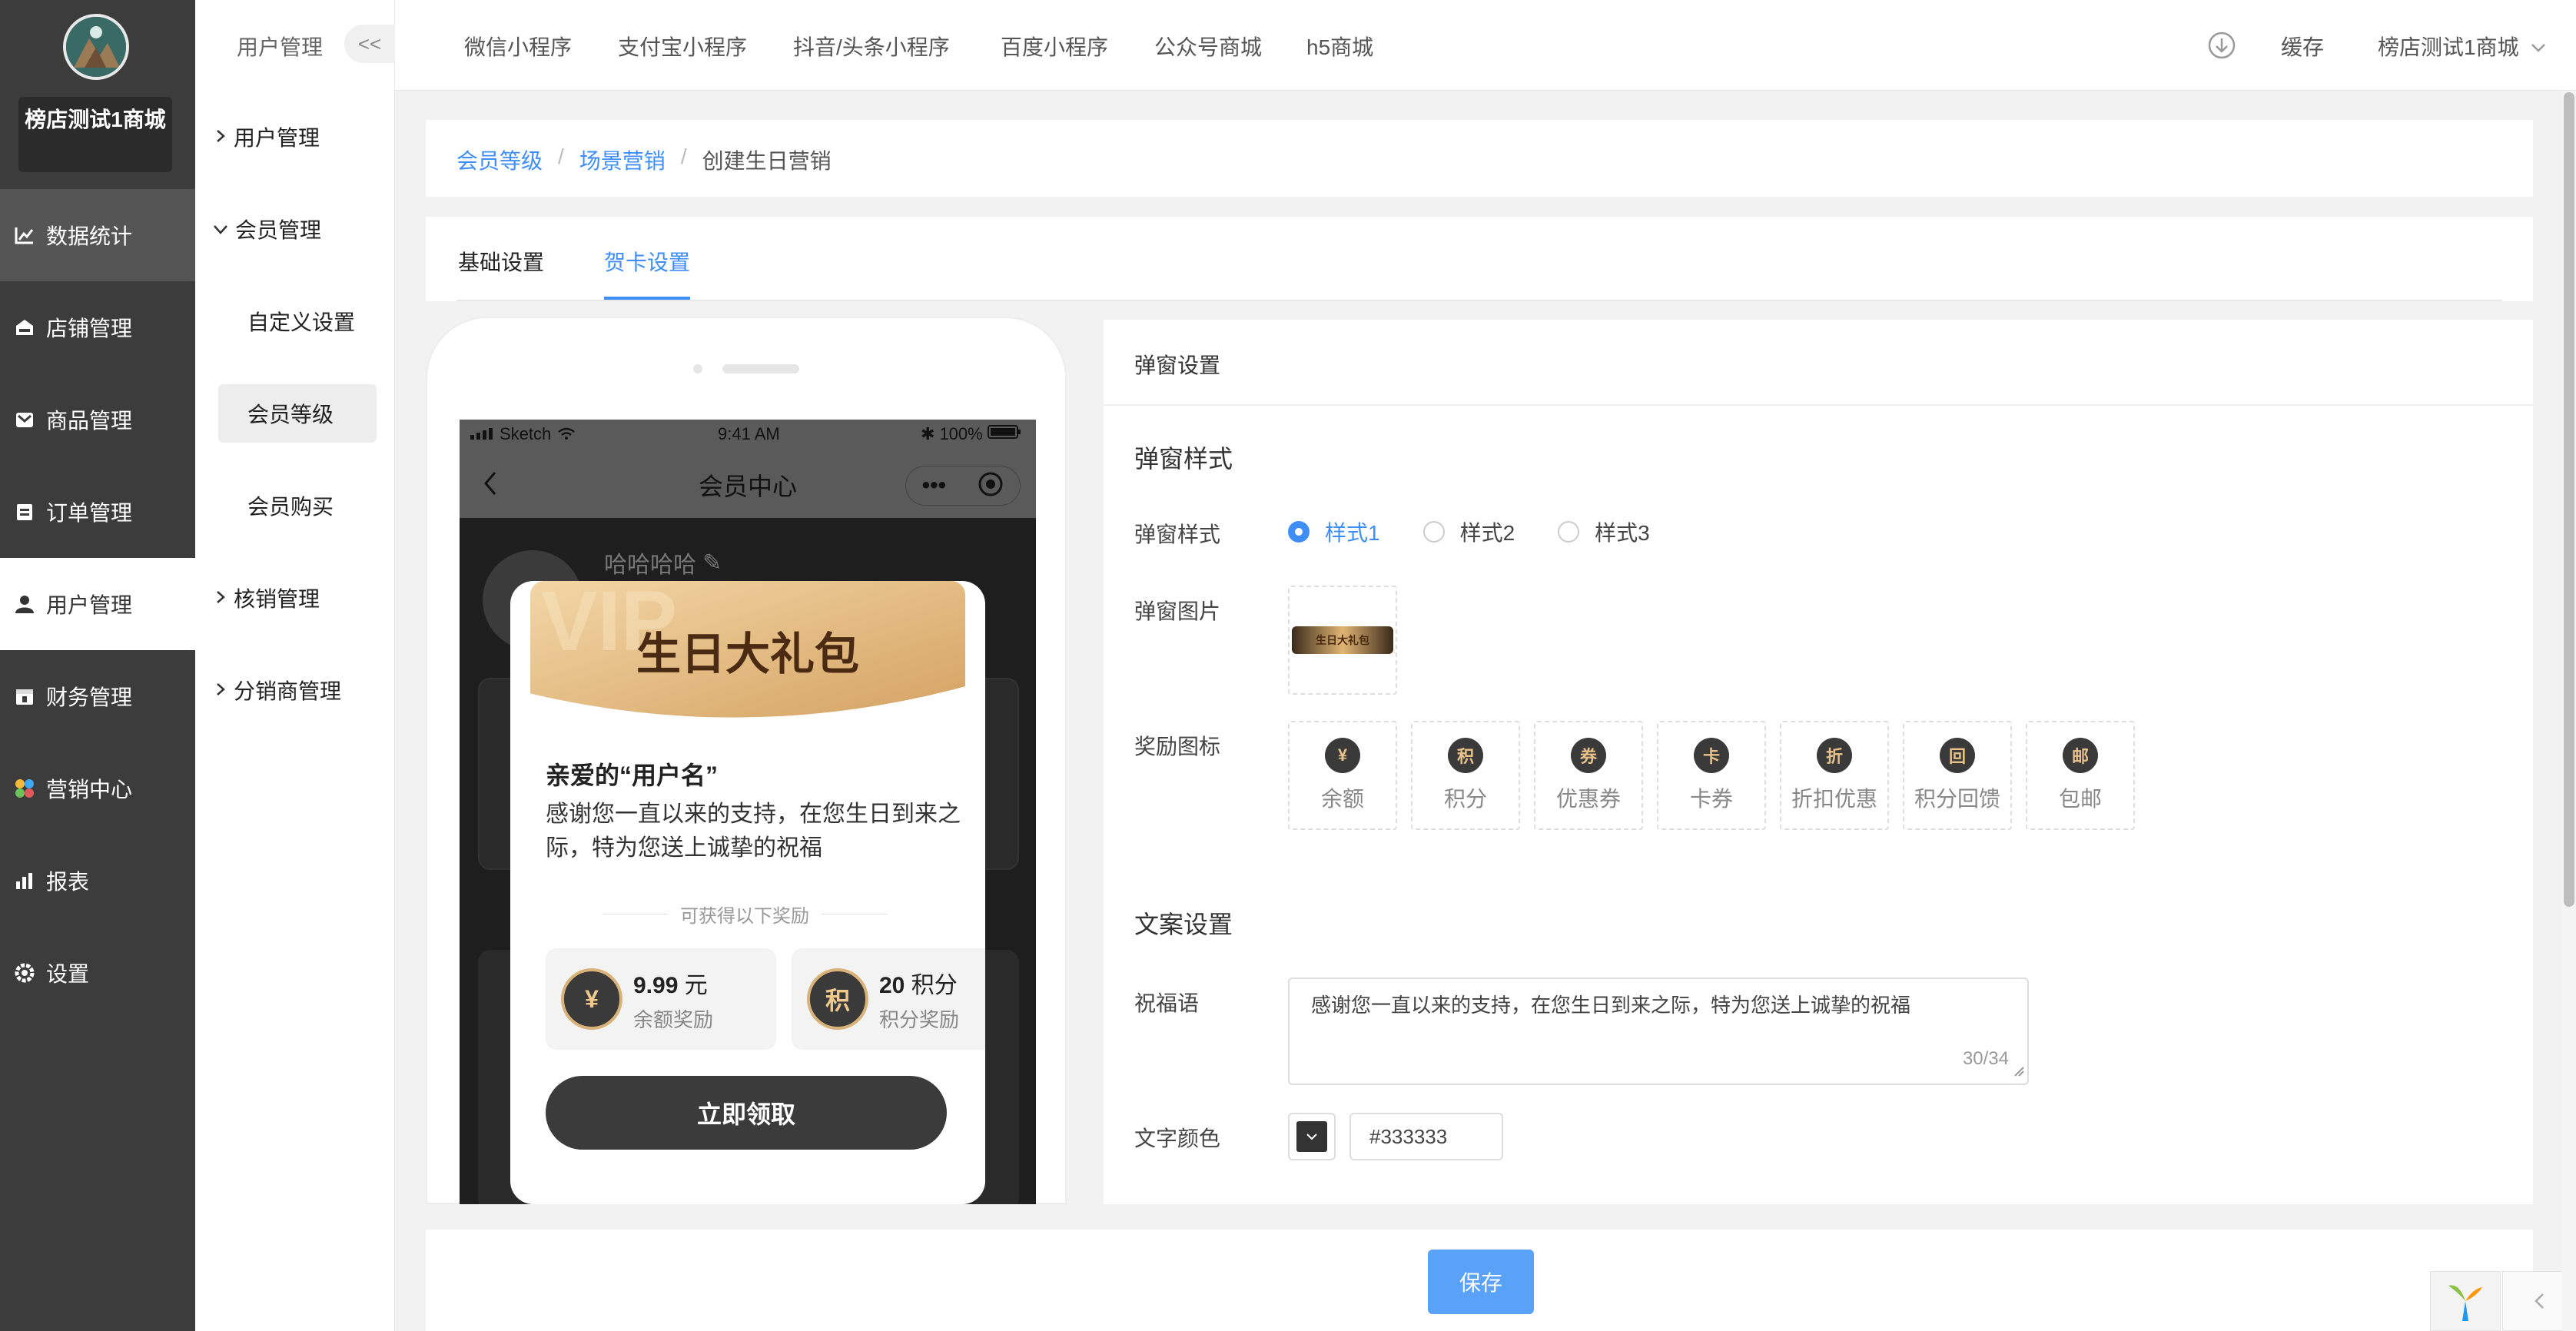 The image size is (2576, 1331). I want to click on blessing-label: 祝福语, so click(1167, 1003).